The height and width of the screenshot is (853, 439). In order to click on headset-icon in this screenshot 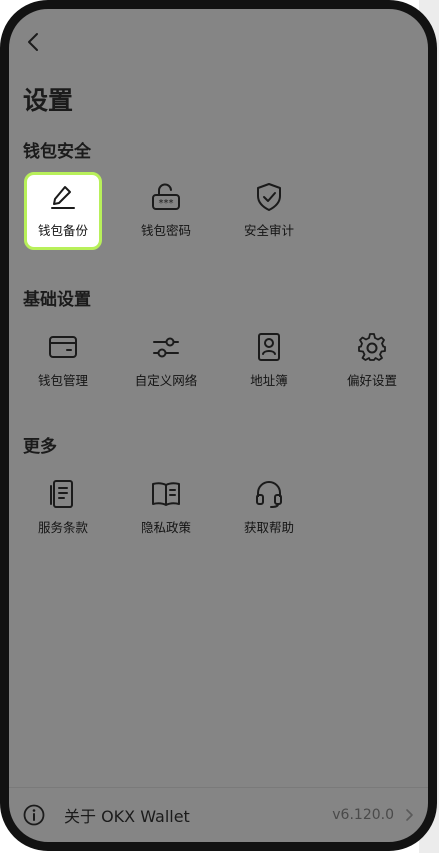, I will do `click(269, 494)`.